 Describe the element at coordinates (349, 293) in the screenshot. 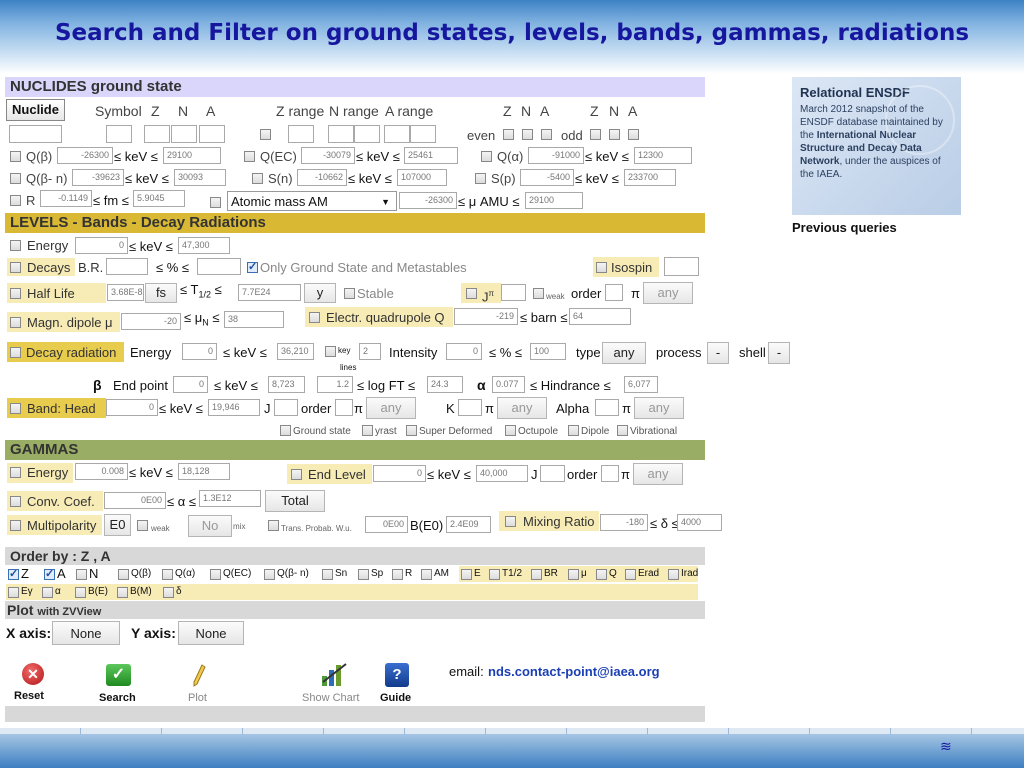

I see `stable-checkbox` at that location.